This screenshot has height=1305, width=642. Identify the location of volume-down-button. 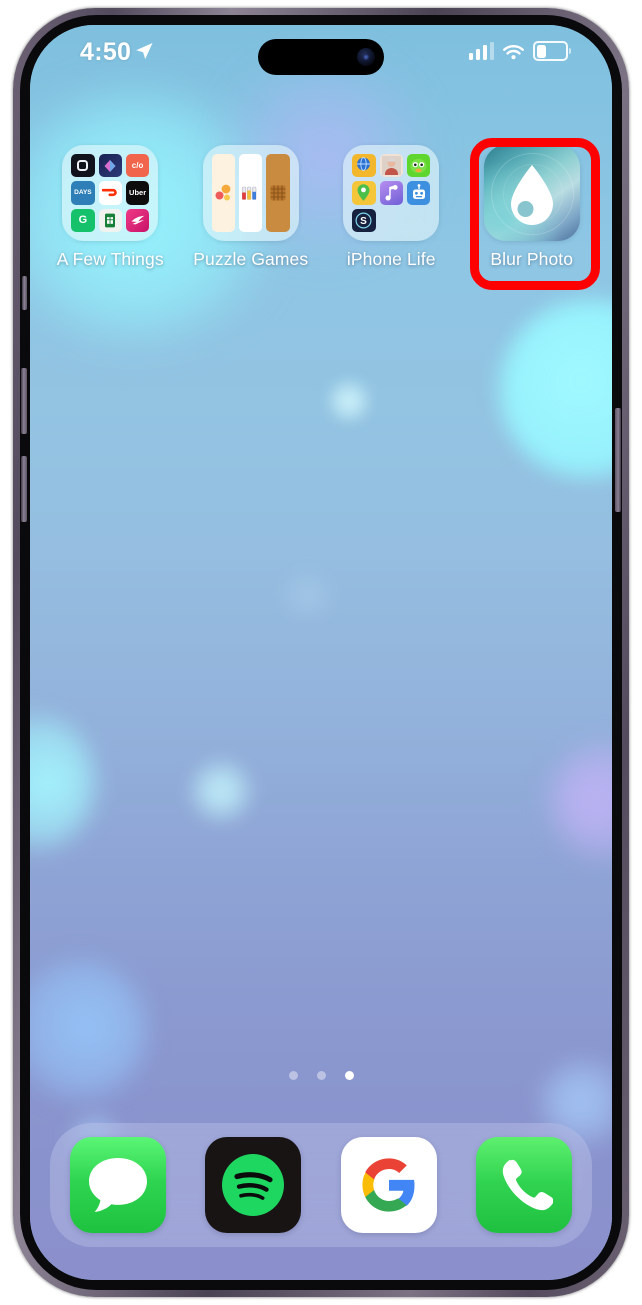
(24, 489).